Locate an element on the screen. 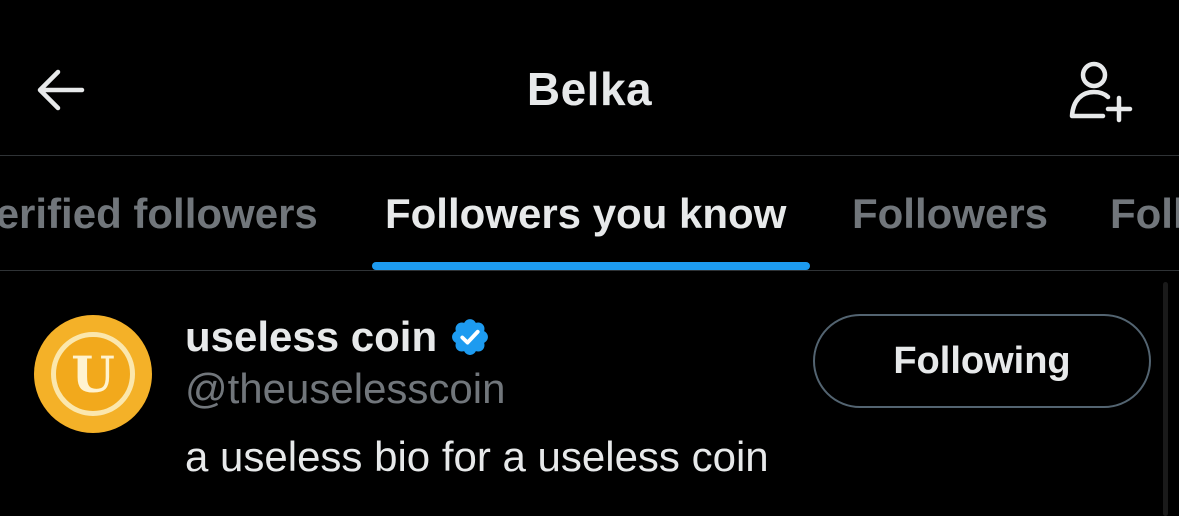  following-button: Following is located at coordinates (982, 361).